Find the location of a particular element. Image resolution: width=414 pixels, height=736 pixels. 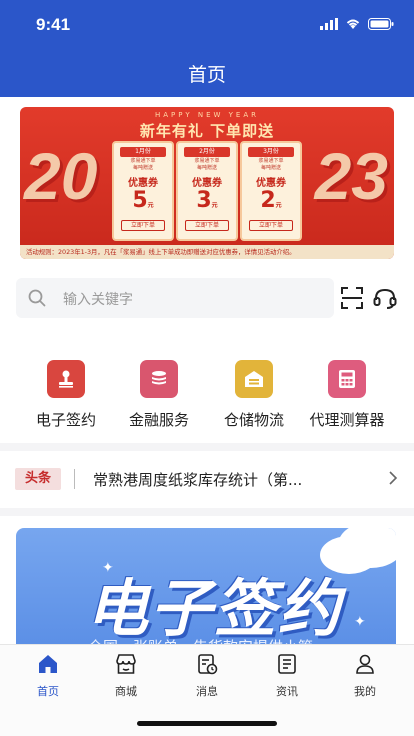

promo-title: 电子签约 is located at coordinates (214, 608).